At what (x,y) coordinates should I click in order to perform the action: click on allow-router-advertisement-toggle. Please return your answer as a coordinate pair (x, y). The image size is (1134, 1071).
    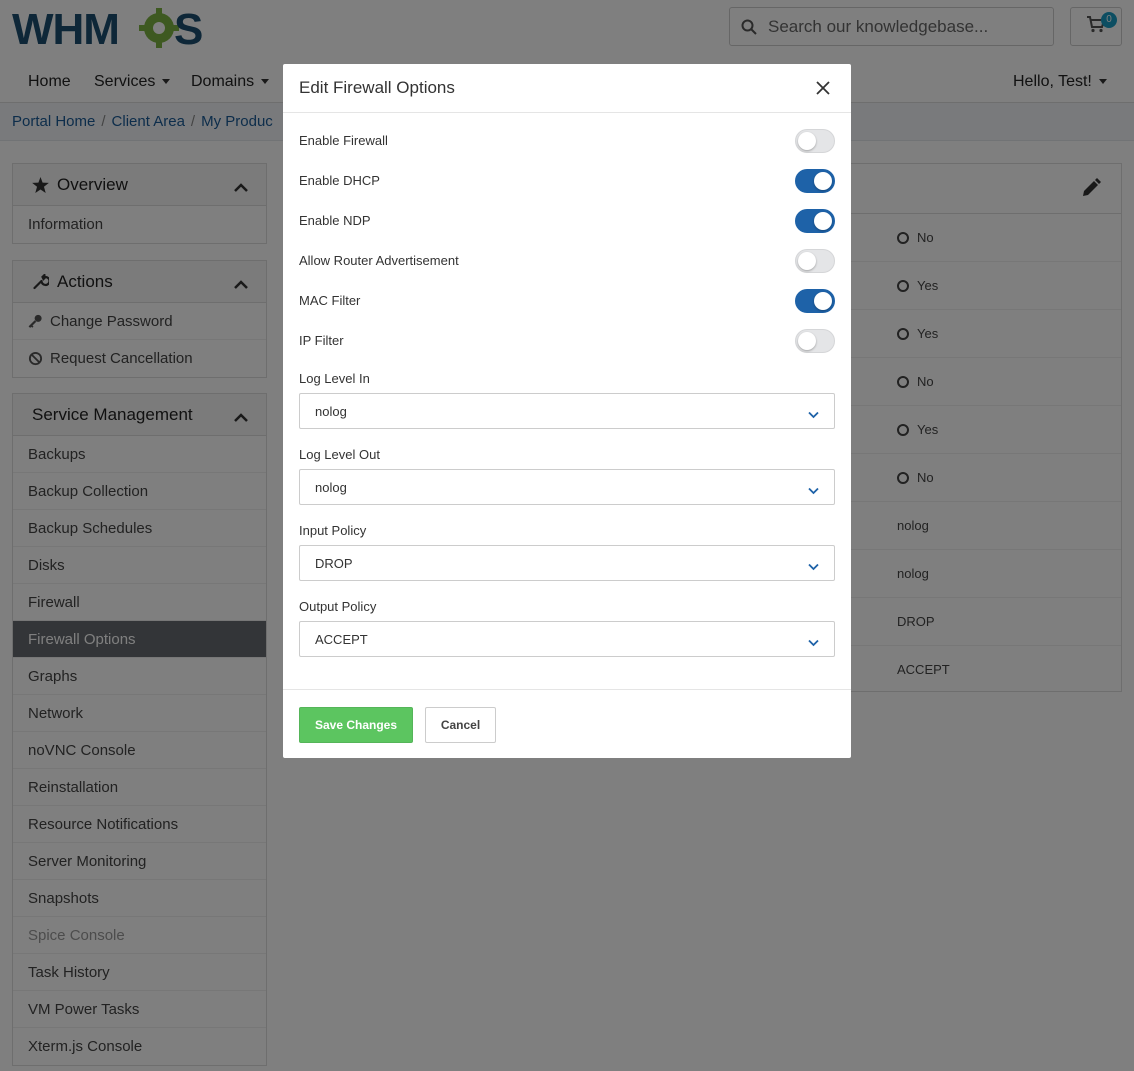
    Looking at the image, I should click on (815, 261).